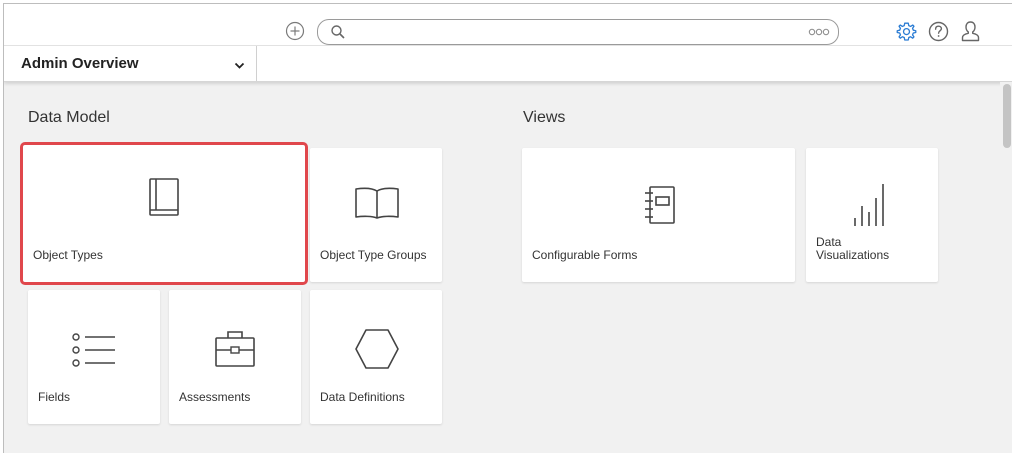 Image resolution: width=1013 pixels, height=453 pixels. I want to click on tile-label: Data Definitions, so click(362, 397).